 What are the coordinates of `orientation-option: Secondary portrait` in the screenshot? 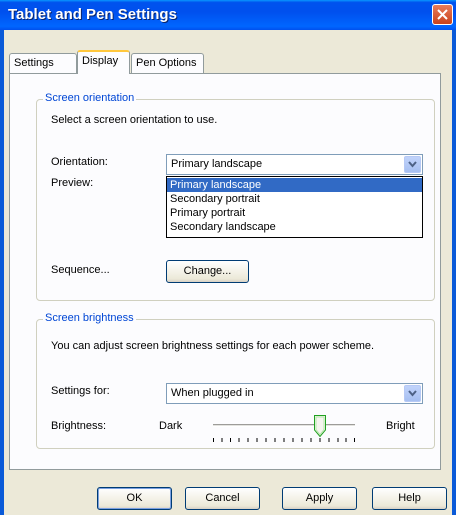 It's located at (294, 199).